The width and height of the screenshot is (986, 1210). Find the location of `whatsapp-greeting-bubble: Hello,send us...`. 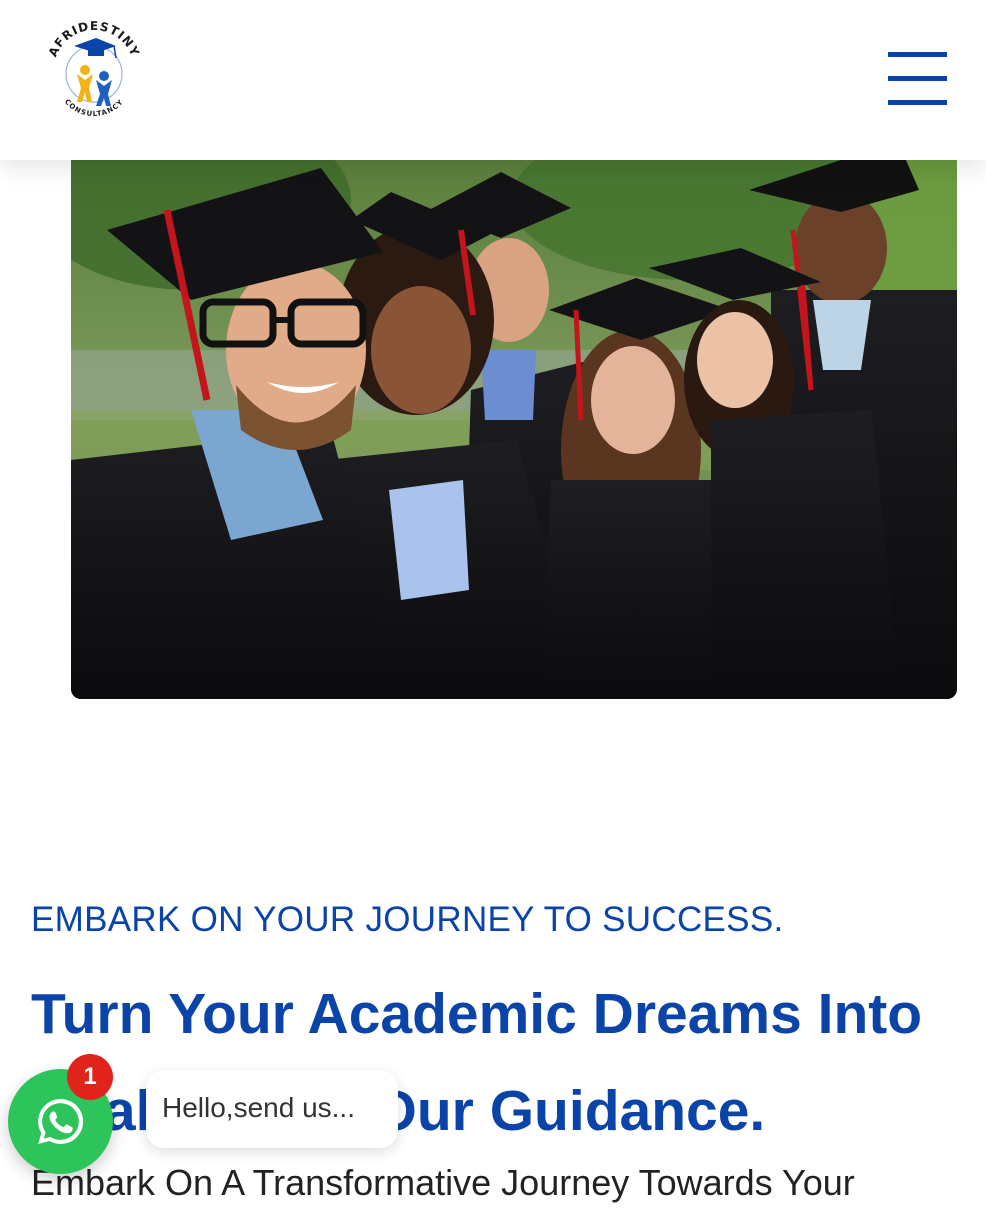

whatsapp-greeting-bubble: Hello,send us... is located at coordinates (272, 1109).